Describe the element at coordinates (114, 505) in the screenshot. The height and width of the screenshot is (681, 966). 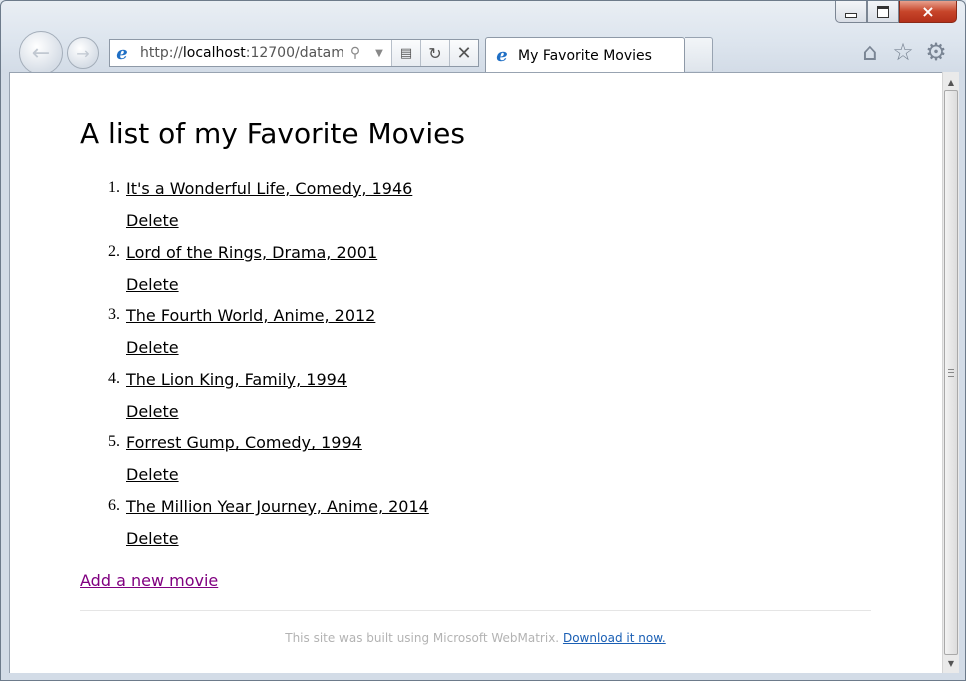
I see `list-number: 6.` at that location.